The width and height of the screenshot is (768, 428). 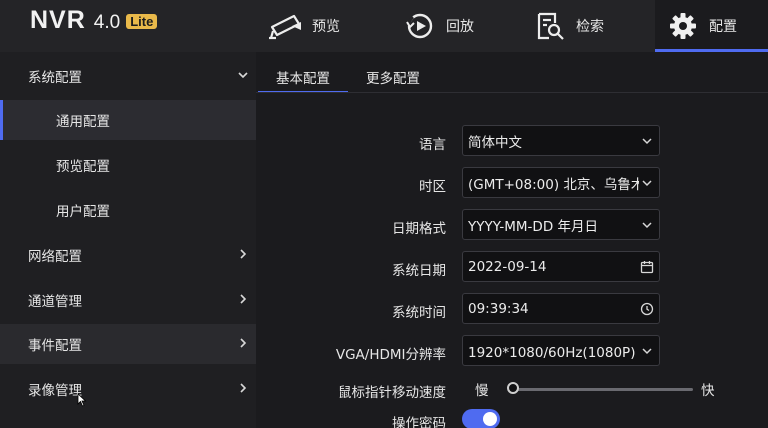 I want to click on nav-preview-label: 预览, so click(x=326, y=27).